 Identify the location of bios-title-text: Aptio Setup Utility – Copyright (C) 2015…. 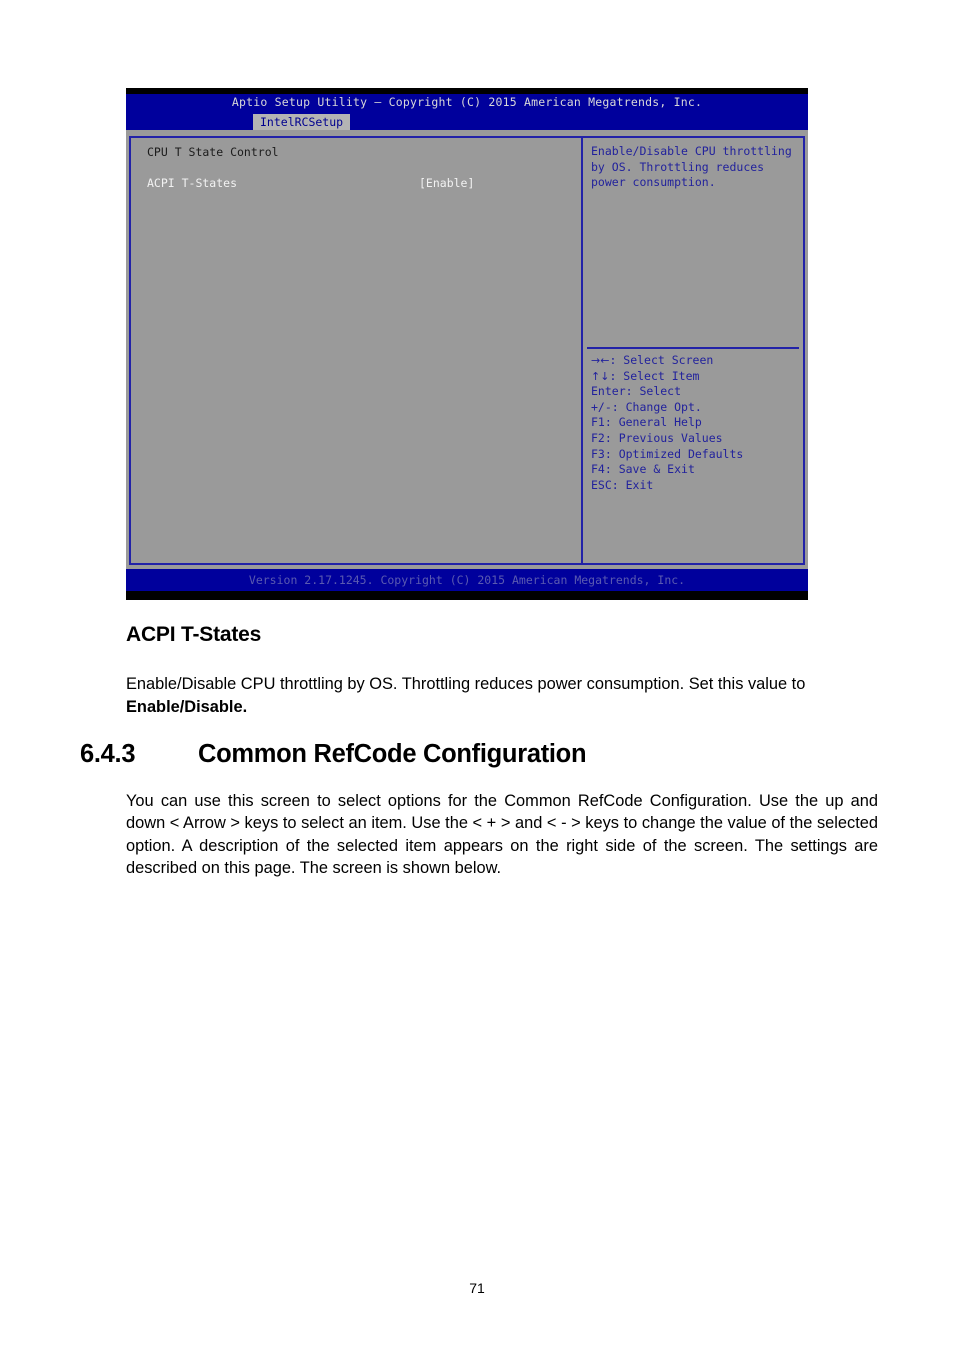
(467, 102).